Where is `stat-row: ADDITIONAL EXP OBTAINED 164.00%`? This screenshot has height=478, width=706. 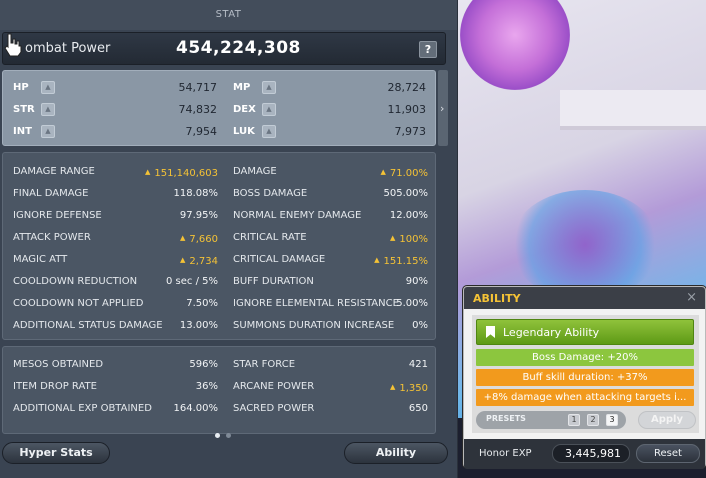
stat-row: ADDITIONAL EXP OBTAINED 164.00% is located at coordinates (115, 409).